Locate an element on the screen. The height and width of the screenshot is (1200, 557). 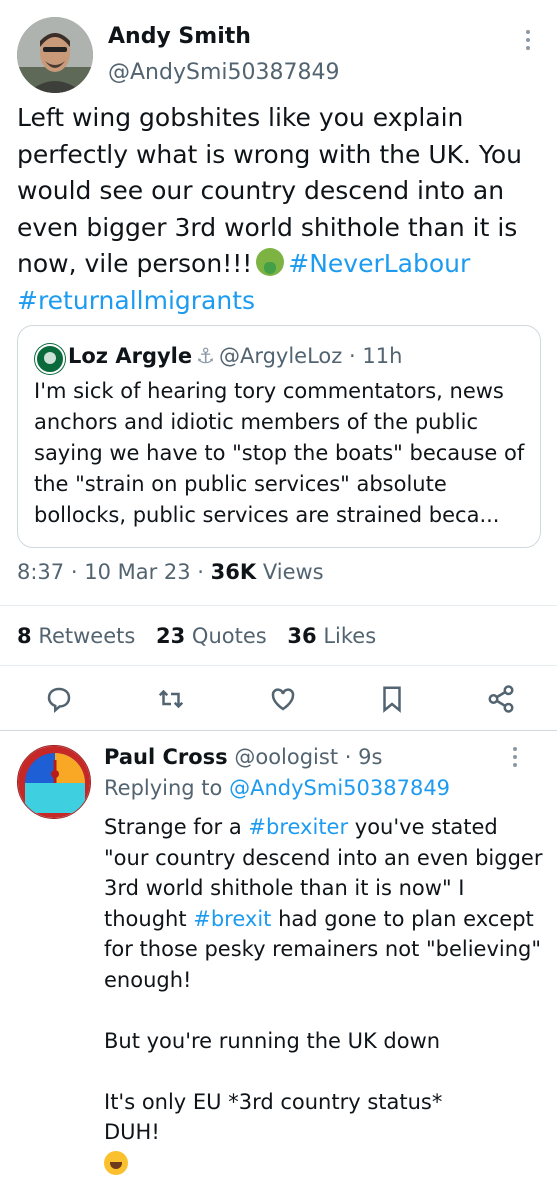
replying-to-line: Replying to @AndySmi50387849 is located at coordinates (277, 788).